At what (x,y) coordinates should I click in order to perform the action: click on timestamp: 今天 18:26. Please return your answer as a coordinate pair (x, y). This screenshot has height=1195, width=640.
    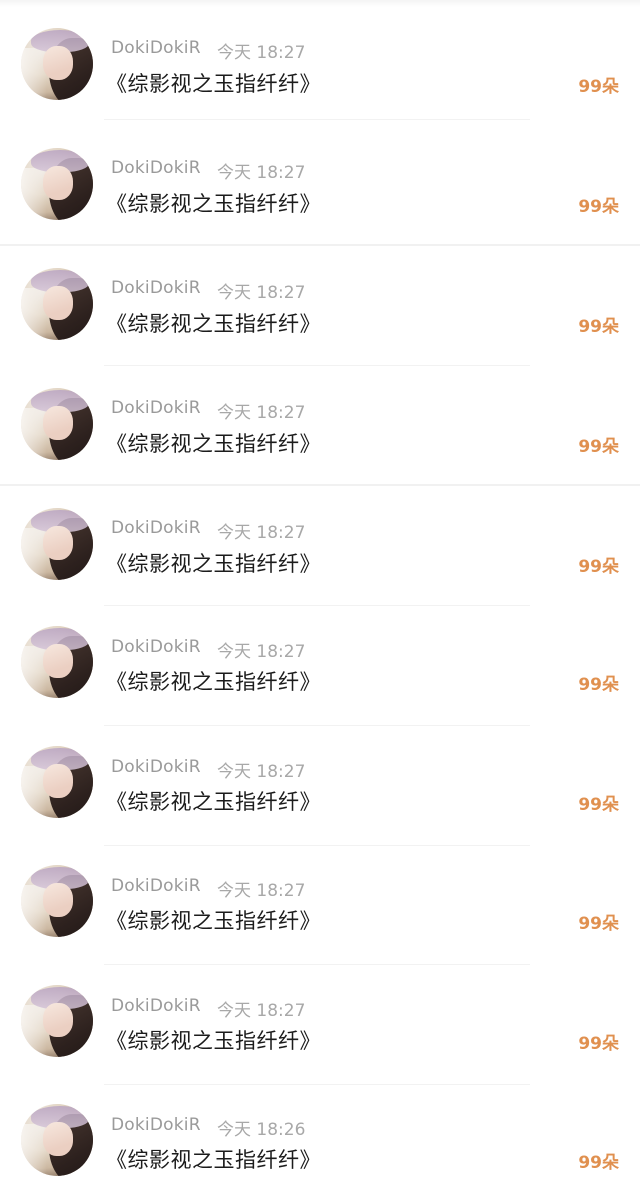
    Looking at the image, I should click on (261, 1130).